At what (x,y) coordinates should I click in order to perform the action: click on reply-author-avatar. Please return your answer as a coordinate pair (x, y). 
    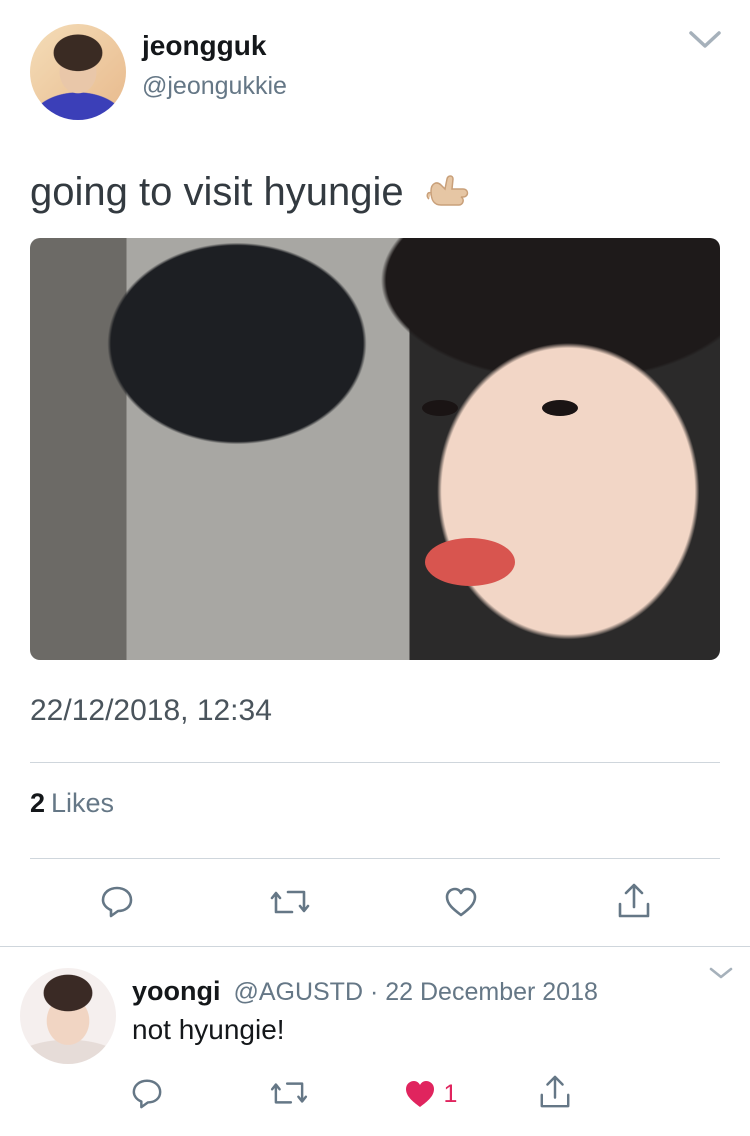
    Looking at the image, I should click on (68, 1016).